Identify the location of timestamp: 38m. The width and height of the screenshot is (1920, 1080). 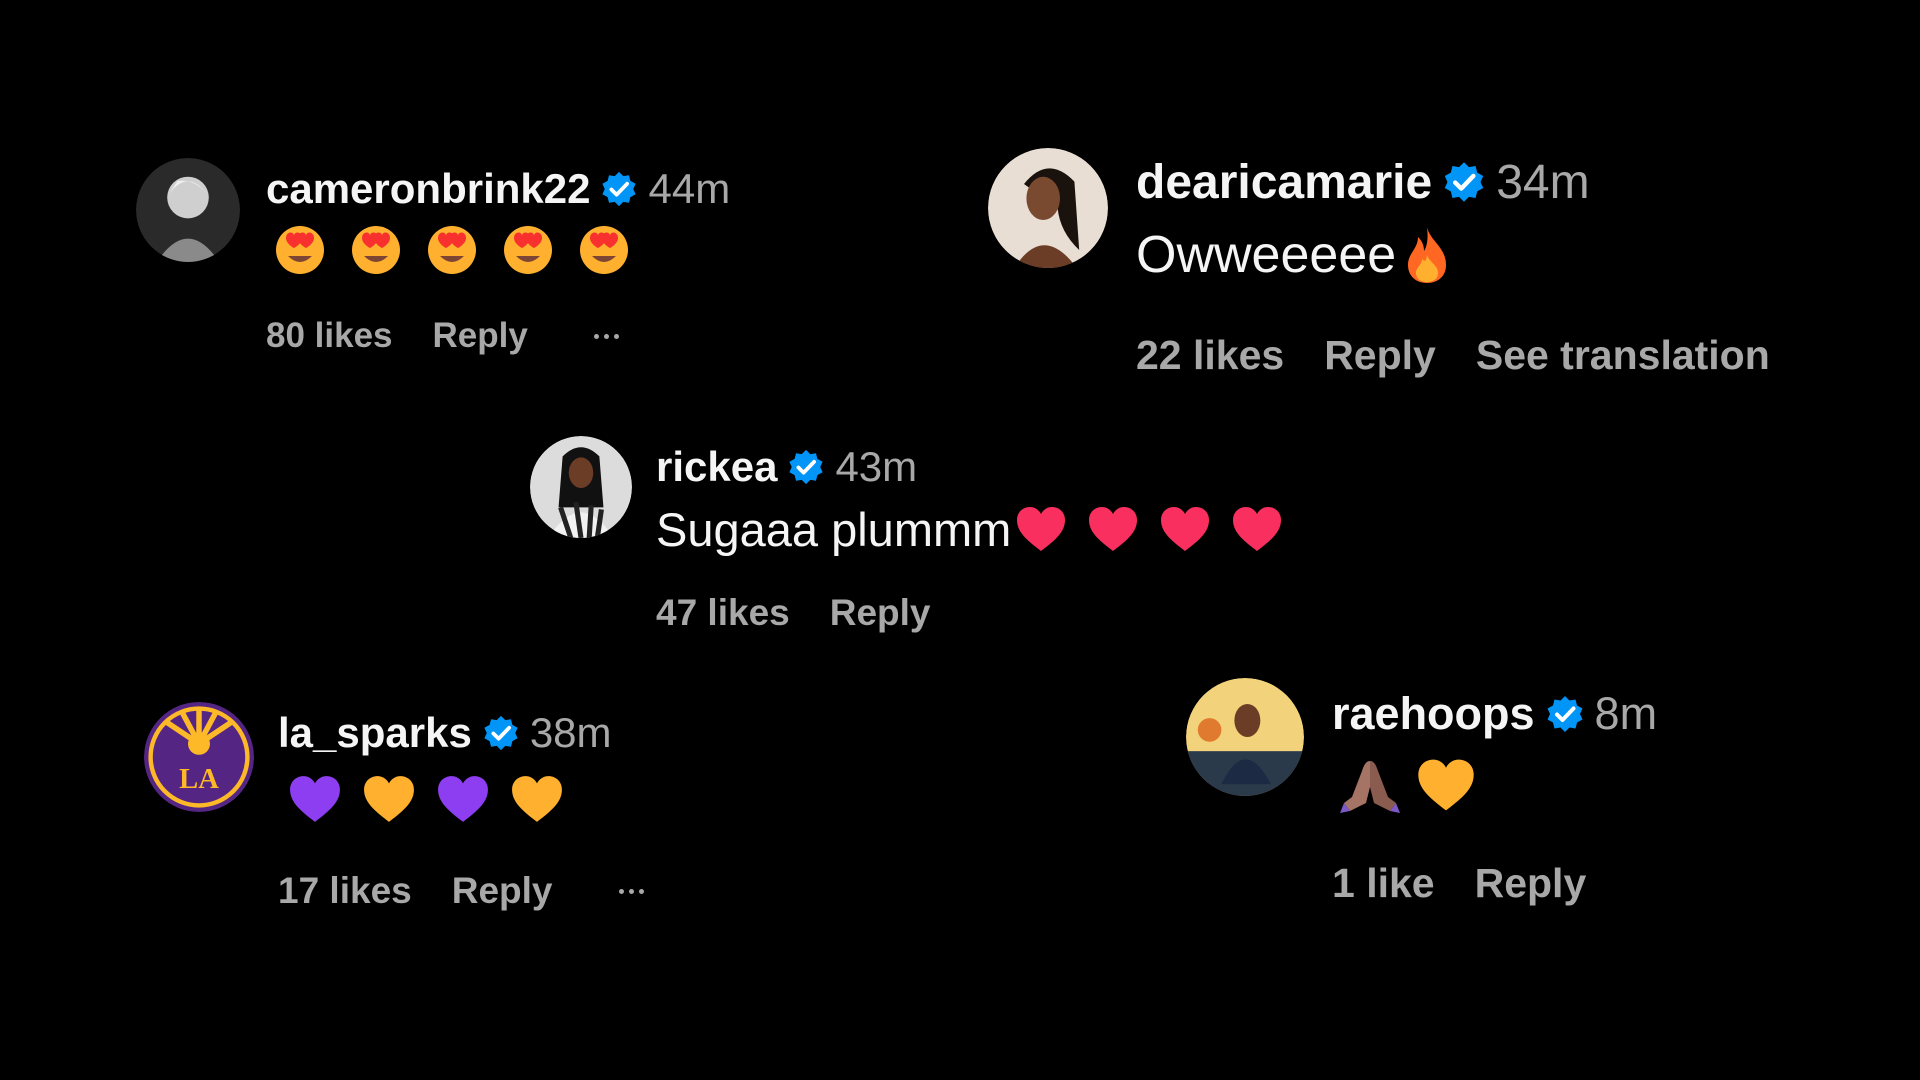
(570, 732).